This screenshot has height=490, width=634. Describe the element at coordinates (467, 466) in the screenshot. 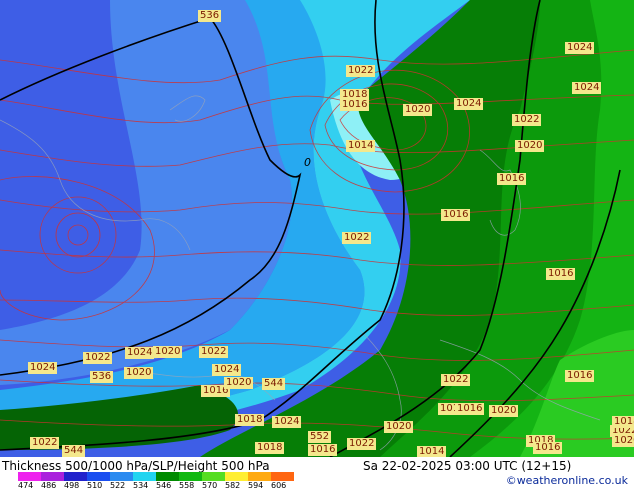

I see `forecast-datetime: Sa 22-02-2025 03:00 UTC (12+15)` at that location.